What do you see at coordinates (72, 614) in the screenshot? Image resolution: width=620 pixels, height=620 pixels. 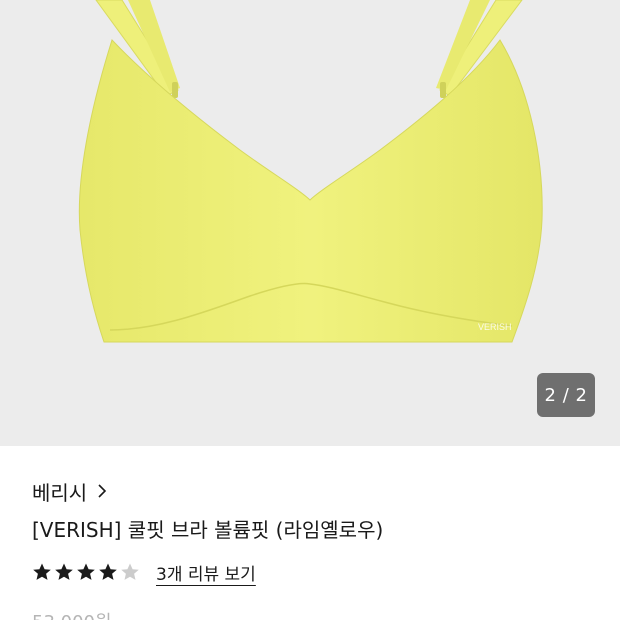 I see `price: 53,000원` at bounding box center [72, 614].